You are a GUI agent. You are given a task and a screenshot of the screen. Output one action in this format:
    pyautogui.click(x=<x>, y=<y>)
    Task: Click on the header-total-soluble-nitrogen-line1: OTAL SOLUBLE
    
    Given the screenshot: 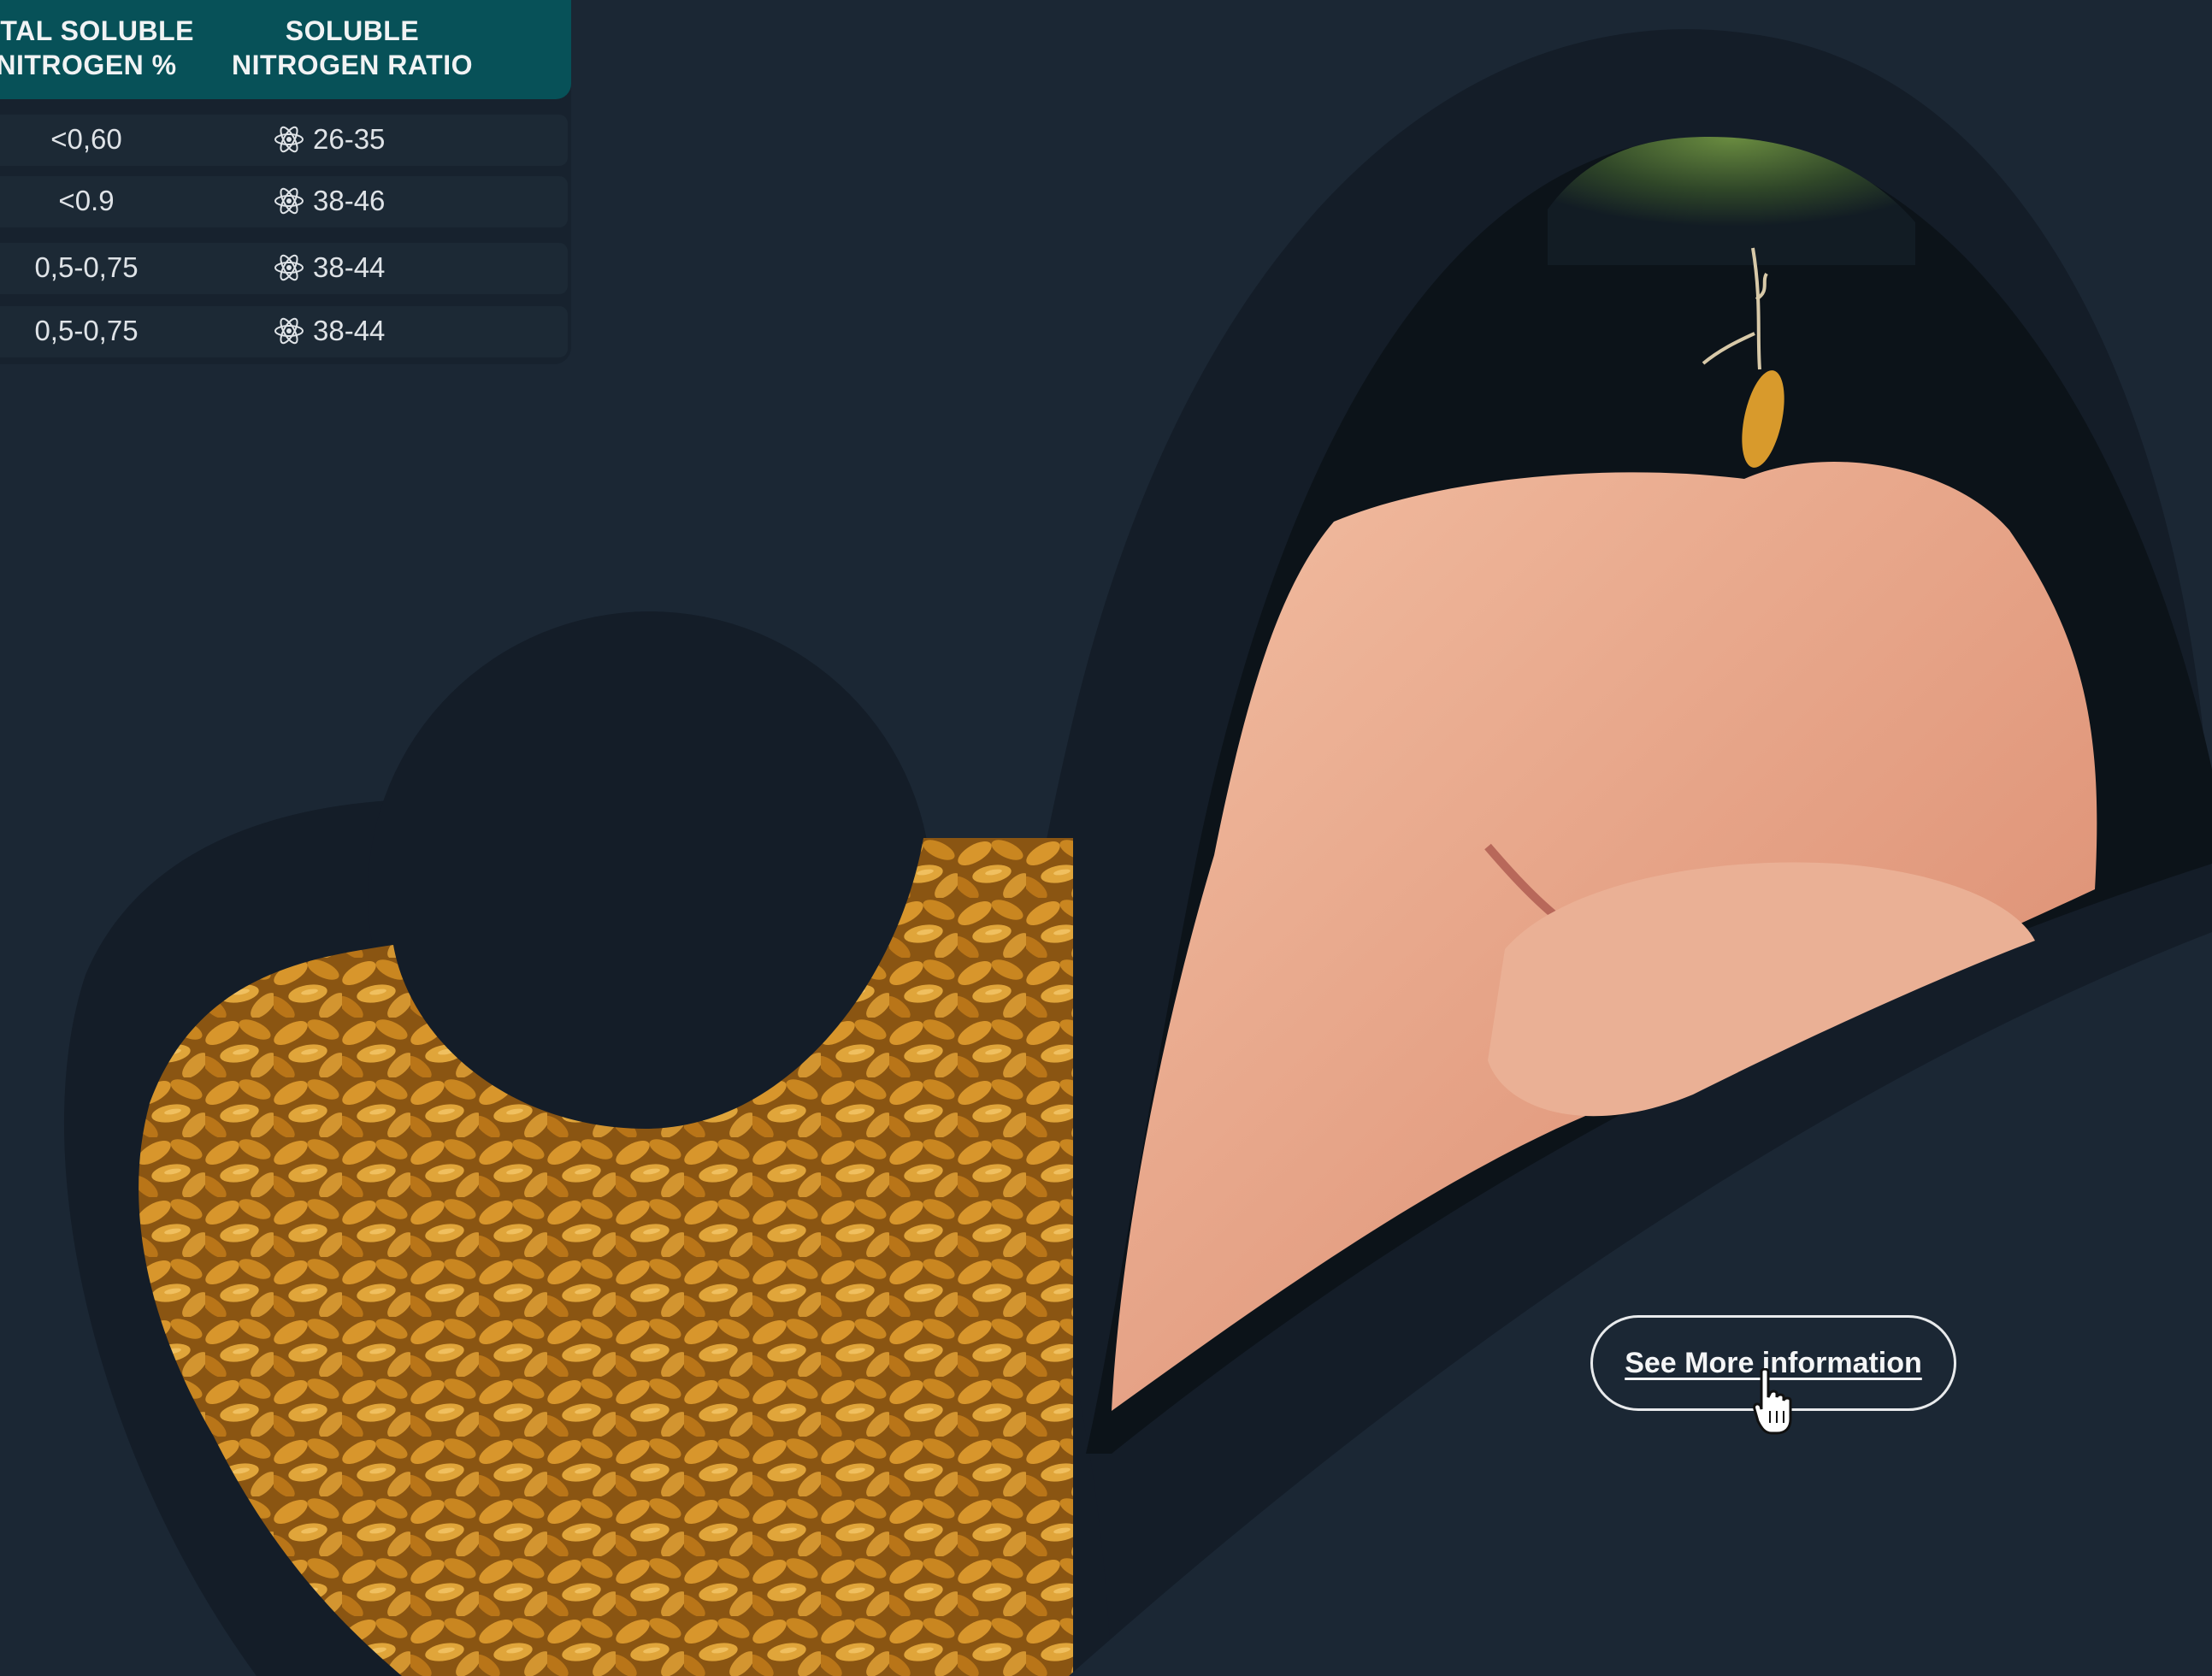 What is the action you would take?
    pyautogui.click(x=97, y=31)
    